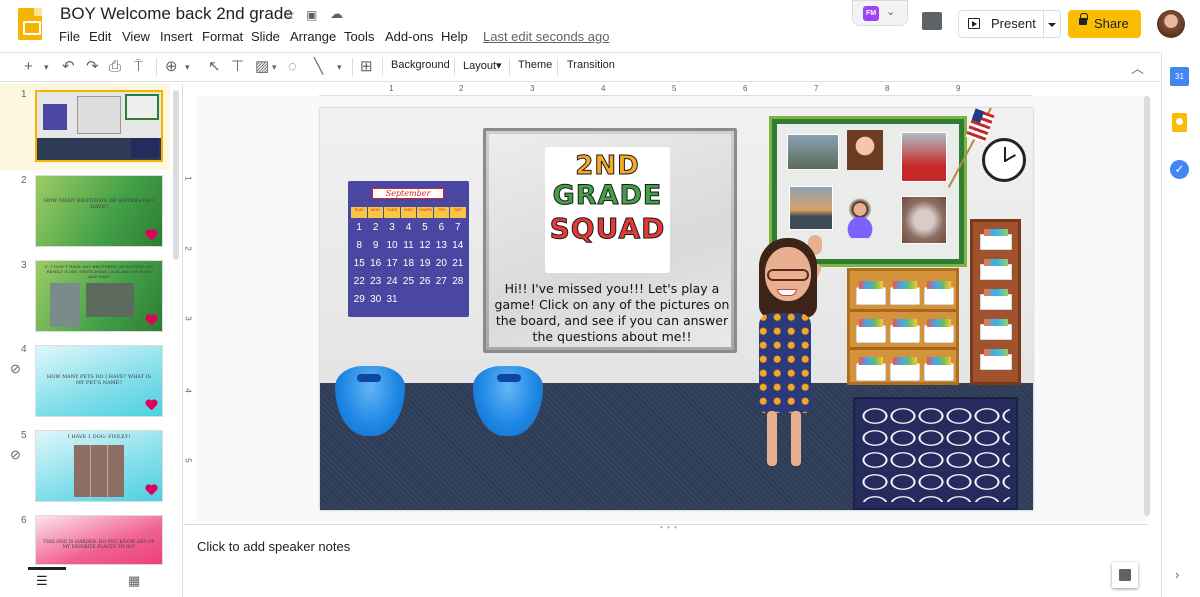 The image size is (1200, 597). Describe the element at coordinates (156, 67) in the screenshot. I see `toolbar-divider` at that location.